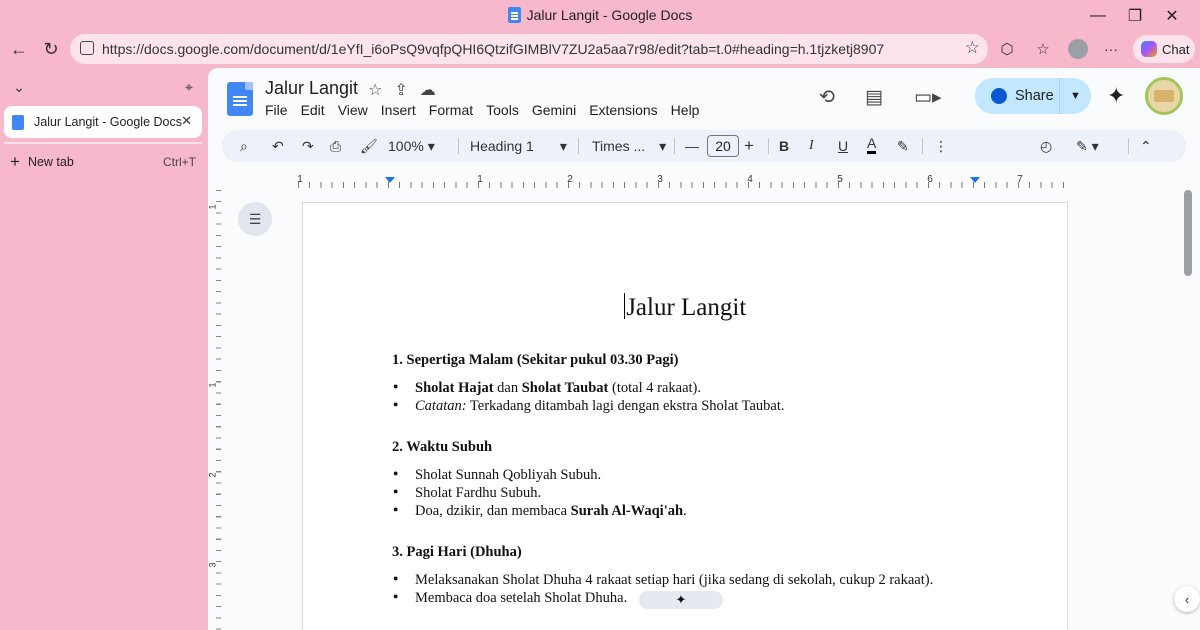 The height and width of the screenshot is (630, 1200). I want to click on meet-icon: ▭▸, so click(928, 97).